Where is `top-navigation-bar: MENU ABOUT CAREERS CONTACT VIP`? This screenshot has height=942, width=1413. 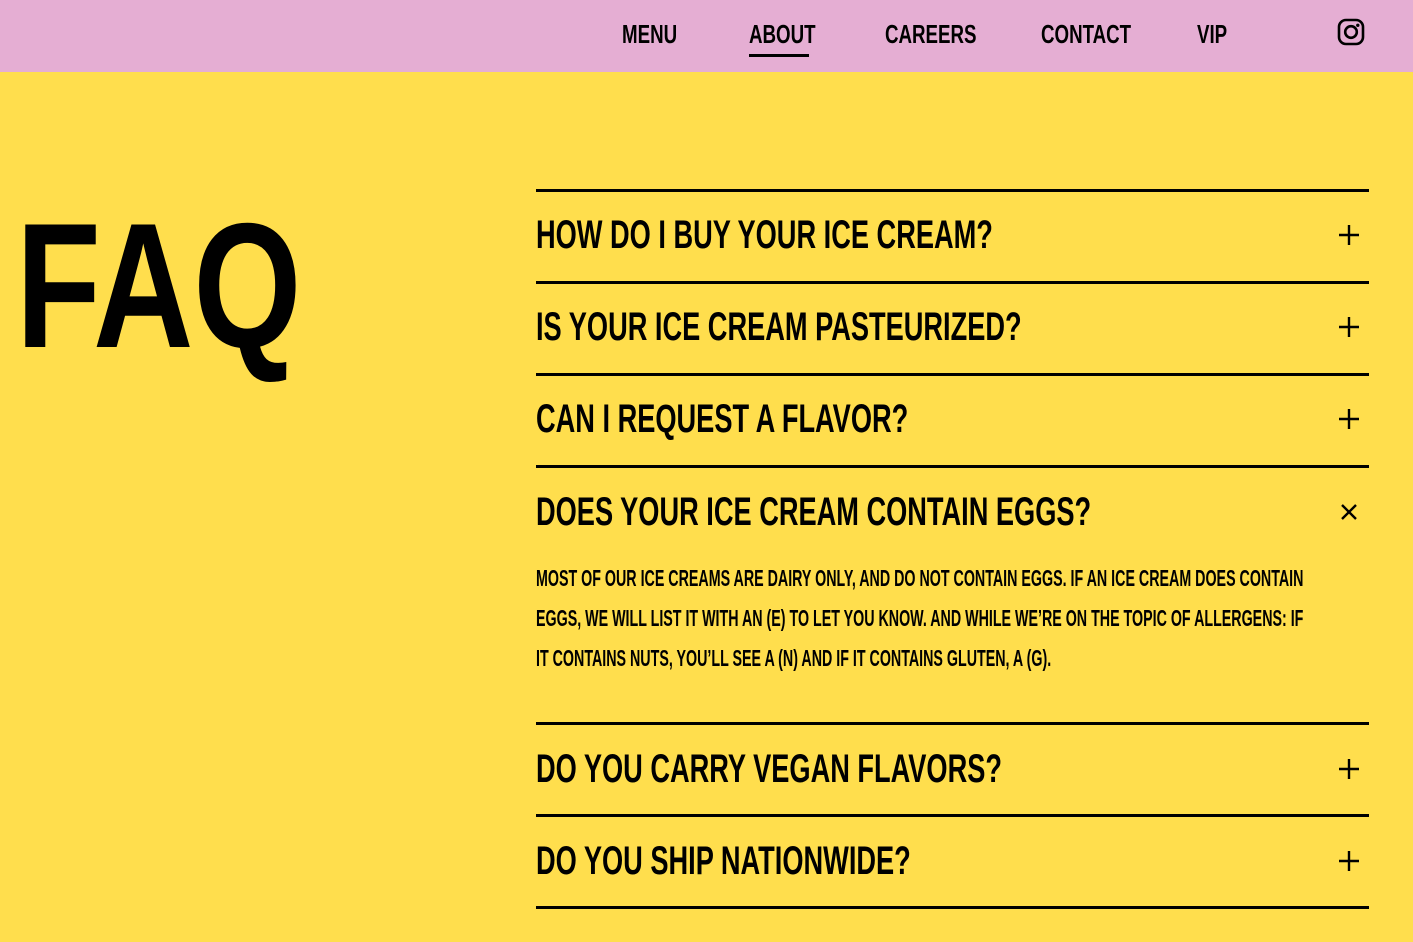 top-navigation-bar: MENU ABOUT CAREERS CONTACT VIP is located at coordinates (706, 36).